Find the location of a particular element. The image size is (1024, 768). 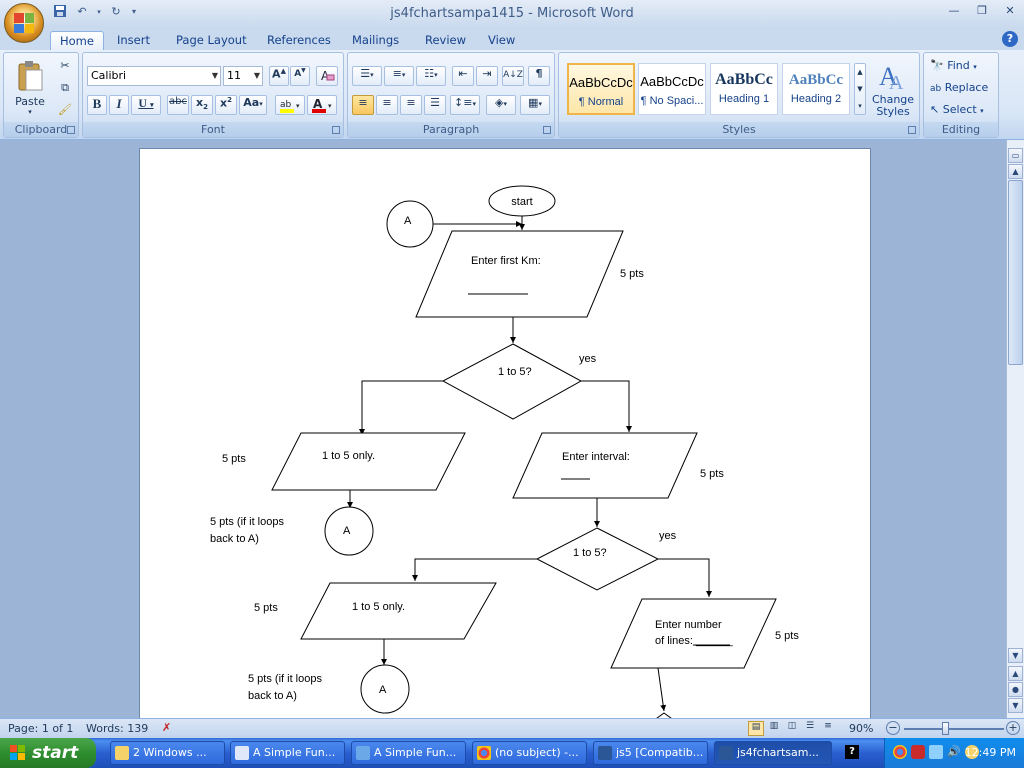

decision-1-shape is located at coordinates (512, 381).